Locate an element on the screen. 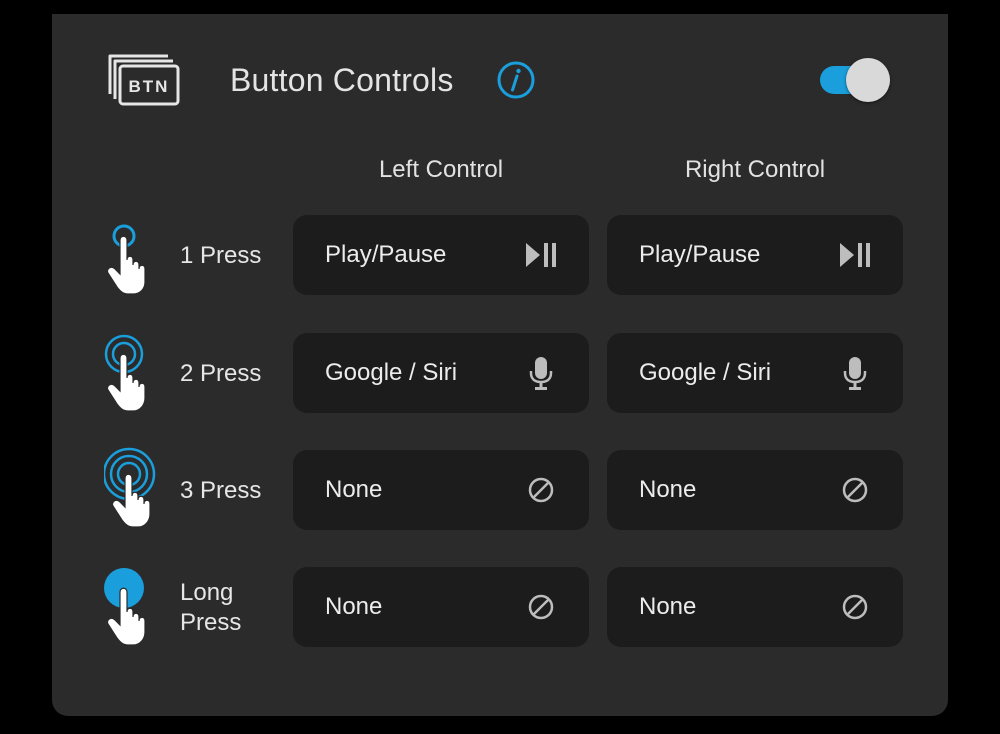 The image size is (1000, 734). single-tap-hand-icon is located at coordinates (126, 259).